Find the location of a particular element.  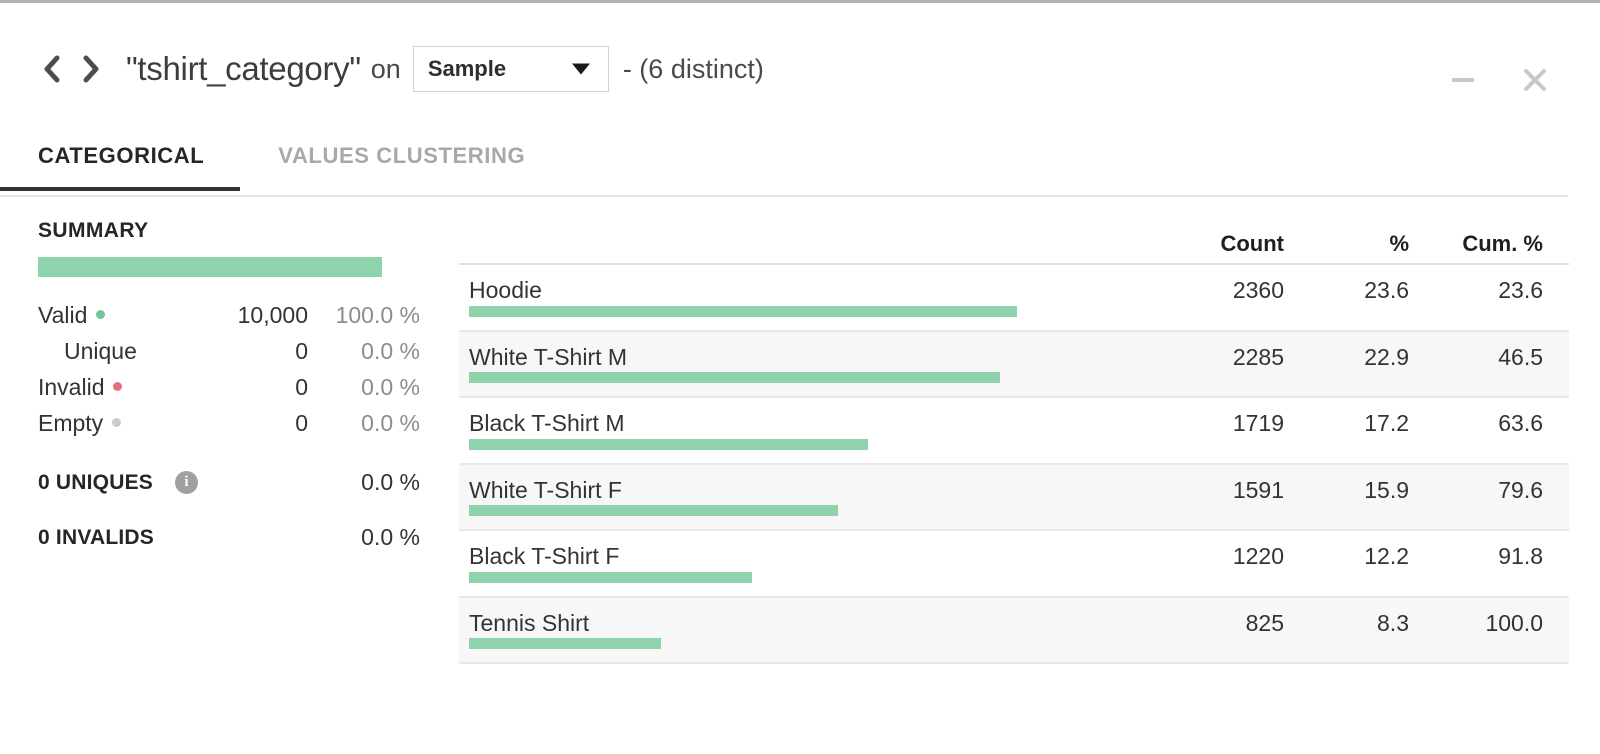

uniques-stat-row: 0 UNIQUES i 0.0 % is located at coordinates (229, 482).